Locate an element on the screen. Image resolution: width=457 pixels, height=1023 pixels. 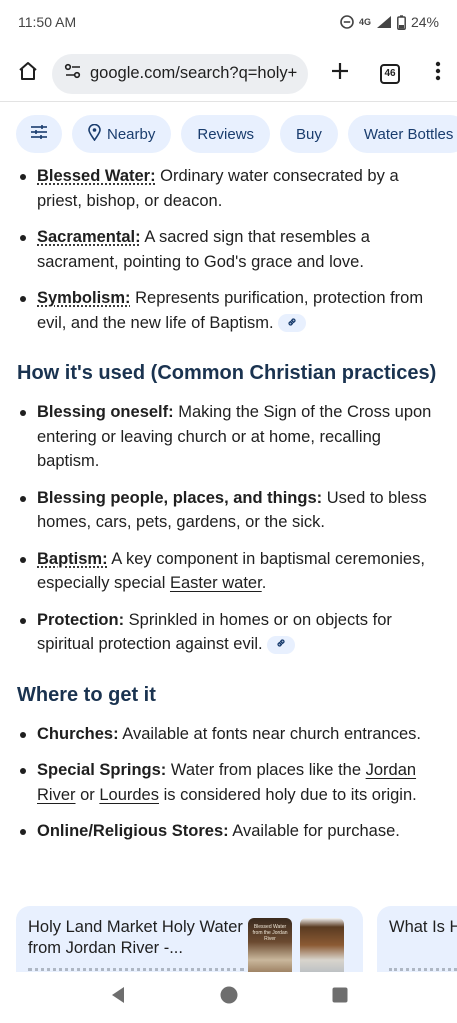
chip-label: Reviews is located at coordinates (226, 134).